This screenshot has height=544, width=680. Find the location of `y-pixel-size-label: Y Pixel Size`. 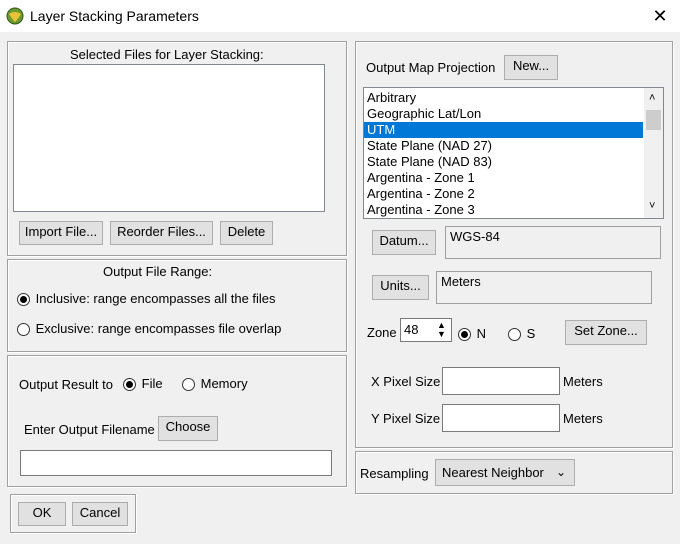

y-pixel-size-label: Y Pixel Size is located at coordinates (406, 418).